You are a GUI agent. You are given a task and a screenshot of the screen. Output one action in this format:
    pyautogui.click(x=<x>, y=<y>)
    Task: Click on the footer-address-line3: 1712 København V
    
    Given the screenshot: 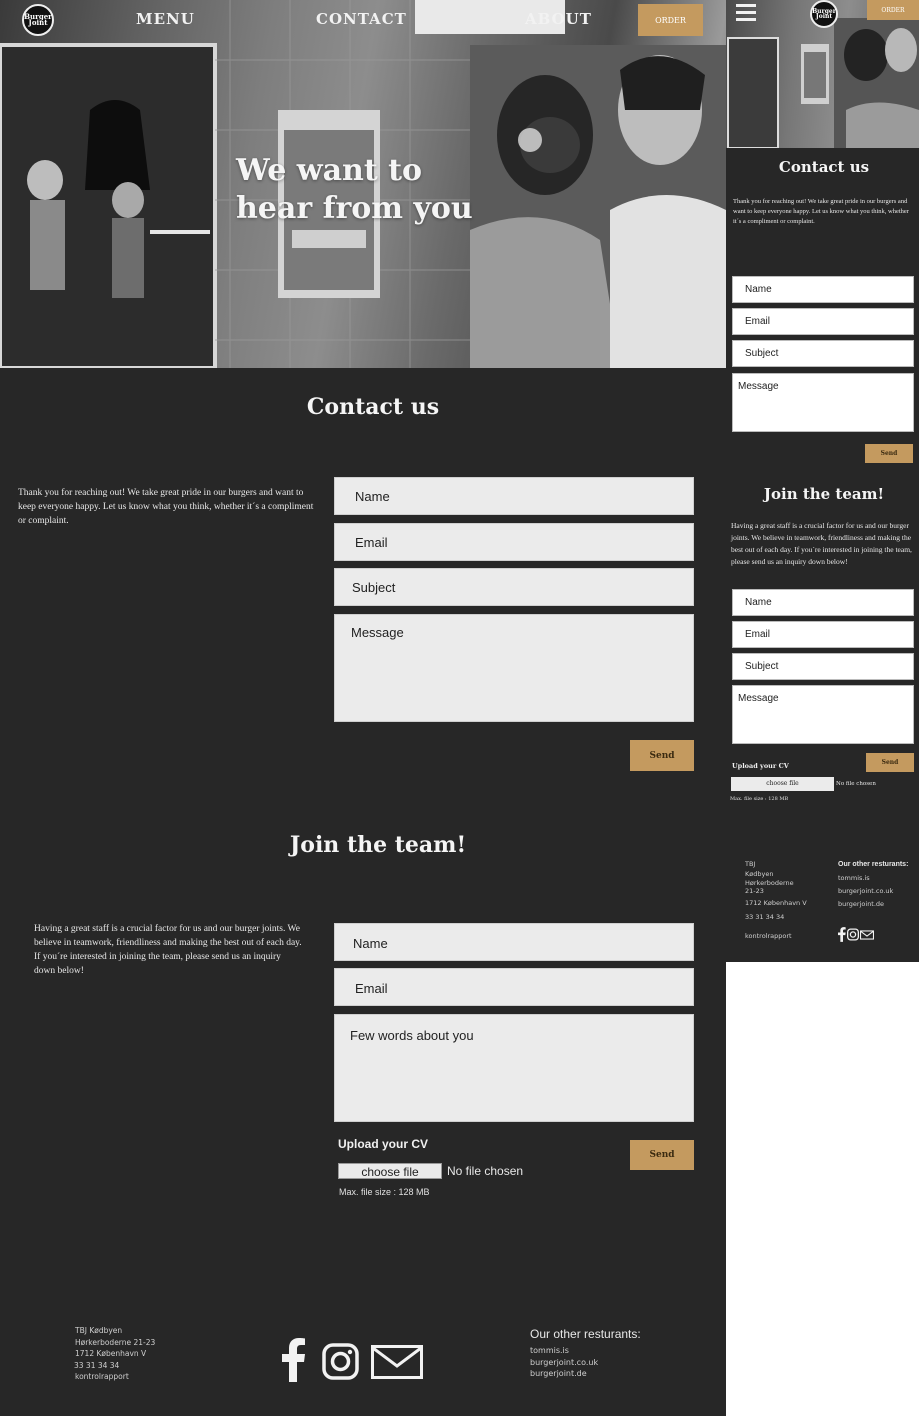 What is the action you would take?
    pyautogui.click(x=111, y=1353)
    